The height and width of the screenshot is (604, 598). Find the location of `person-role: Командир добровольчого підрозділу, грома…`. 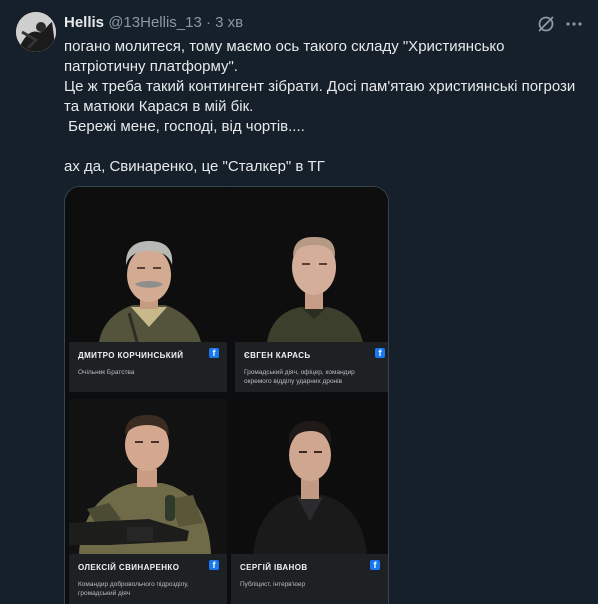

person-role: Командир добровольчого підрозділу, грома… is located at coordinates (133, 589).